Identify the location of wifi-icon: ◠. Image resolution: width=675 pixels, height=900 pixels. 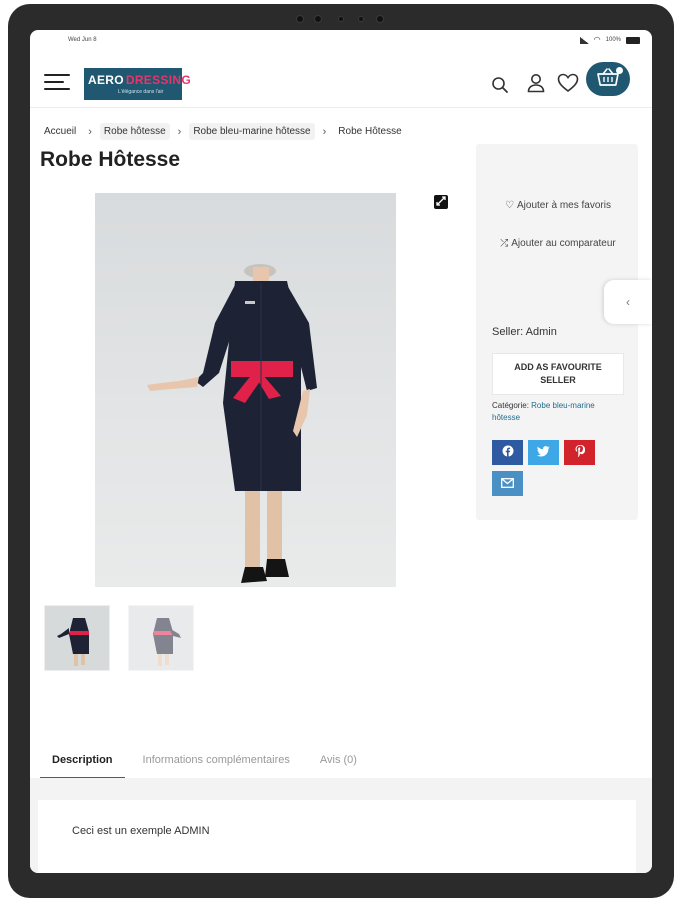
(597, 39).